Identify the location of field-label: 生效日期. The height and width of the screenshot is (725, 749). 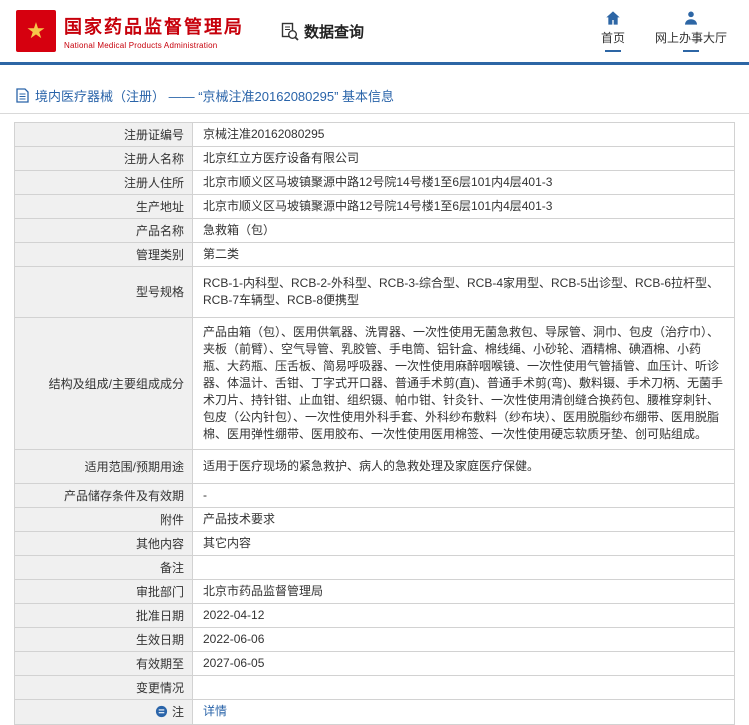
(103, 639).